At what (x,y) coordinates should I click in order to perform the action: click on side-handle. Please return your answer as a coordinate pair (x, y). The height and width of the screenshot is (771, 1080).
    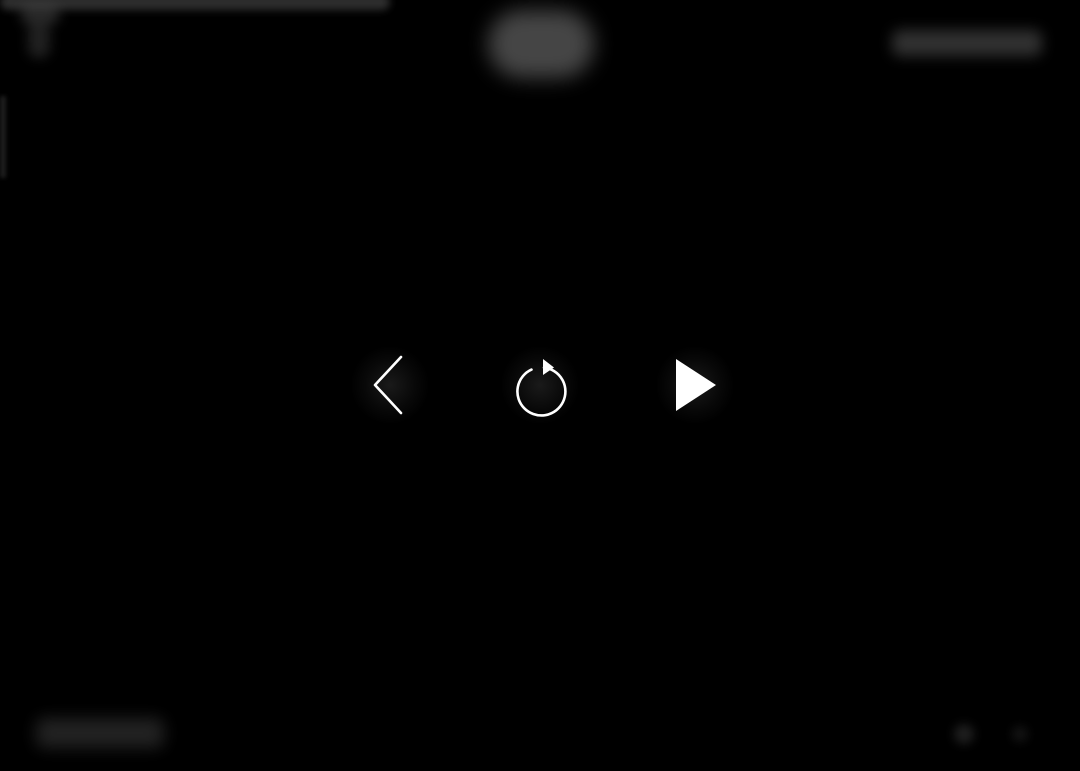
    Looking at the image, I should click on (3, 137).